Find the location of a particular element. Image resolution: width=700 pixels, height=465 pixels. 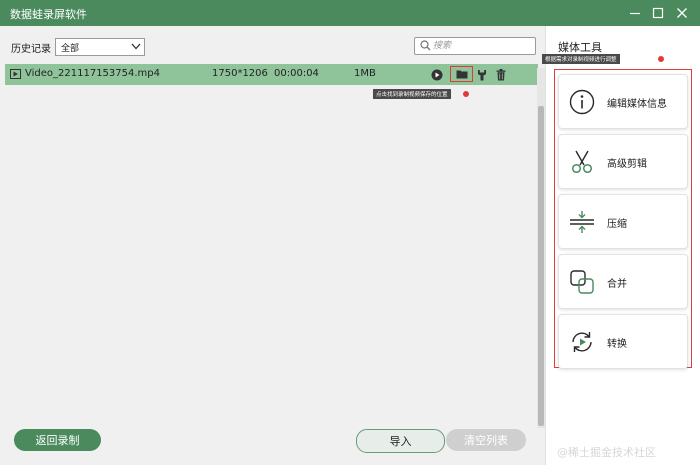

folder-icon is located at coordinates (461, 74).